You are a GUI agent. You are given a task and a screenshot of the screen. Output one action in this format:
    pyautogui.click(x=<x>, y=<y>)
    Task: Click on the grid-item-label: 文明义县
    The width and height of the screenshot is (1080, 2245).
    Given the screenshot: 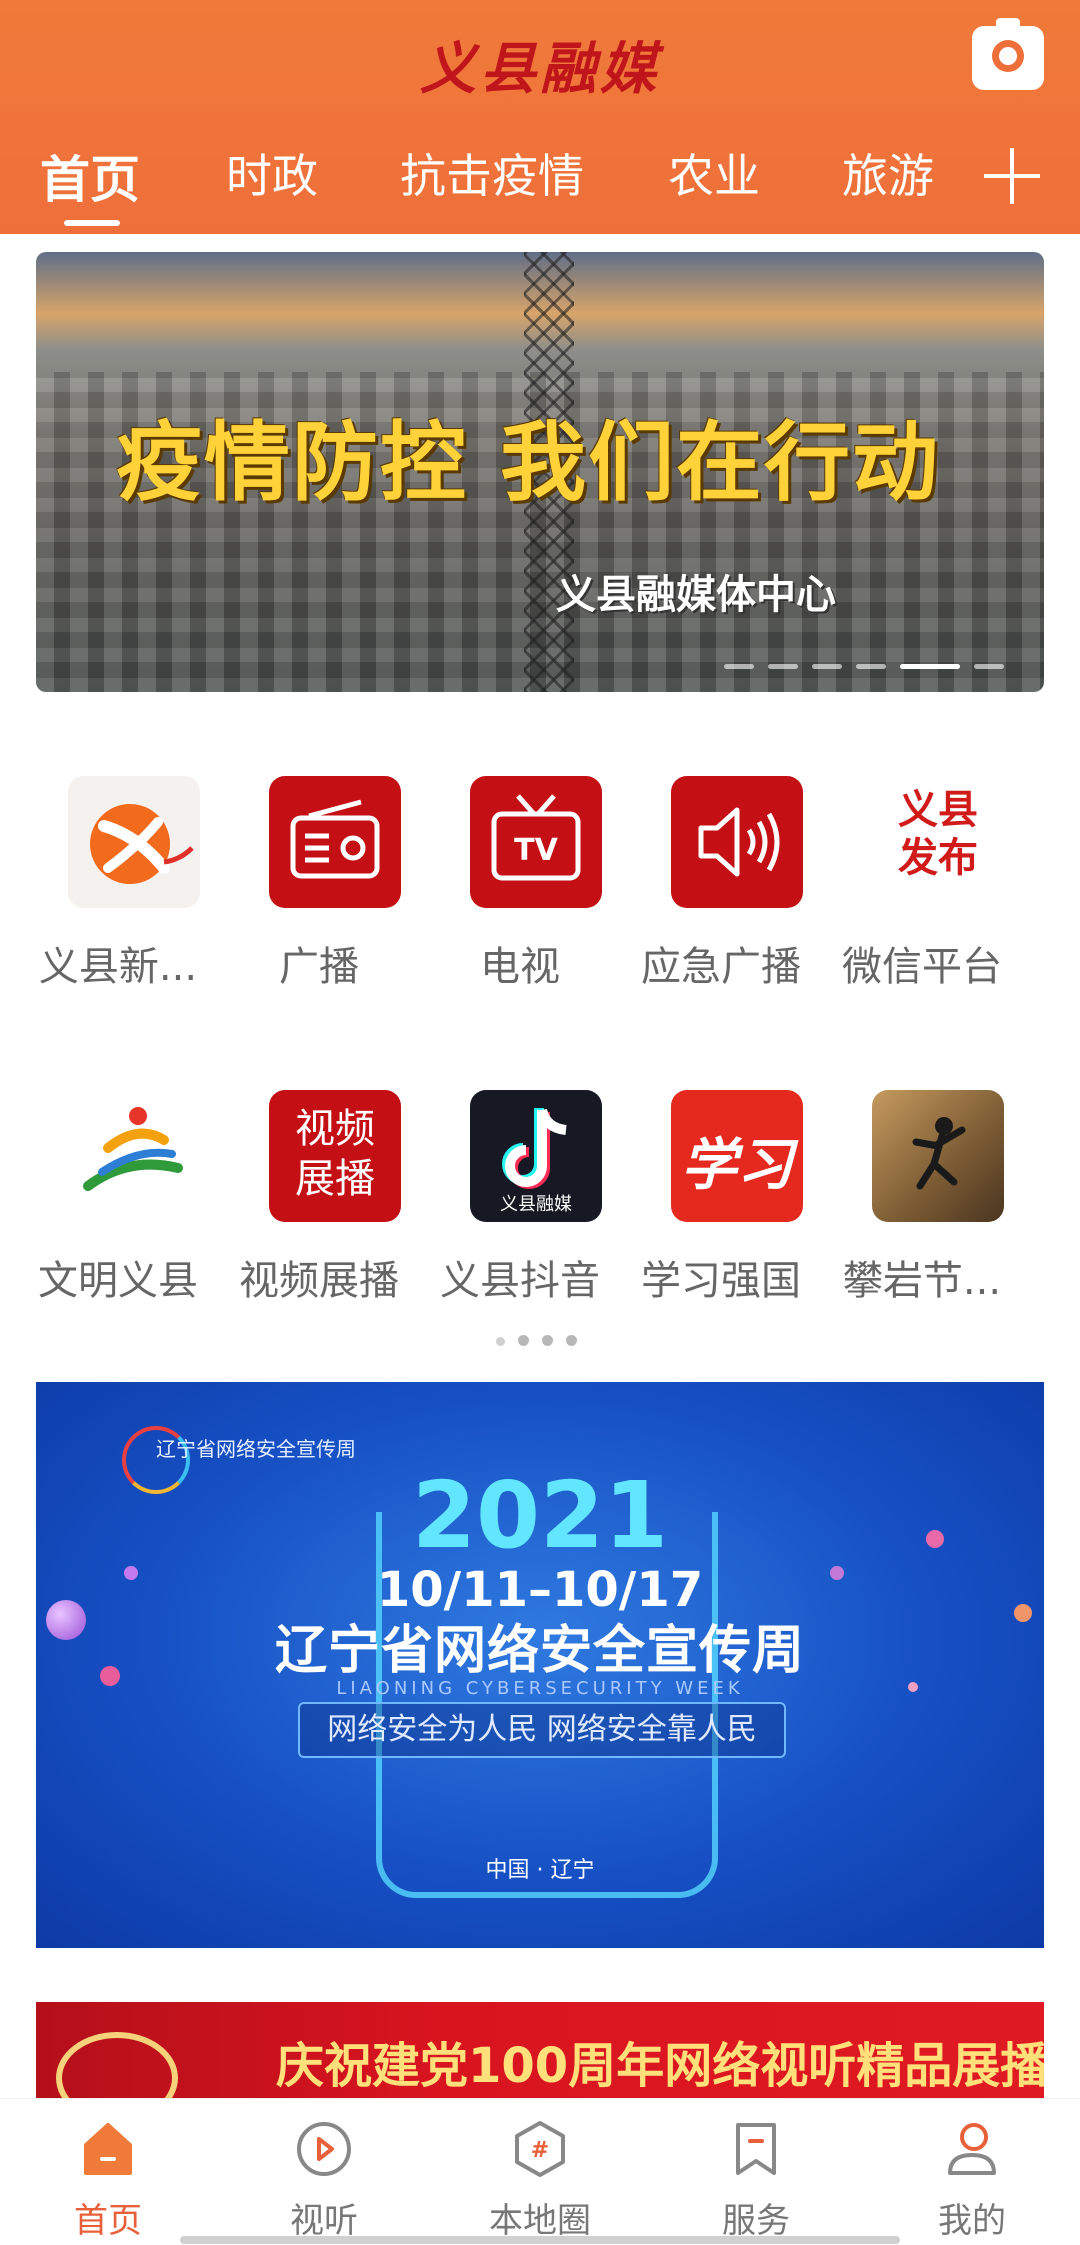 What is the action you would take?
    pyautogui.click(x=118, y=1281)
    